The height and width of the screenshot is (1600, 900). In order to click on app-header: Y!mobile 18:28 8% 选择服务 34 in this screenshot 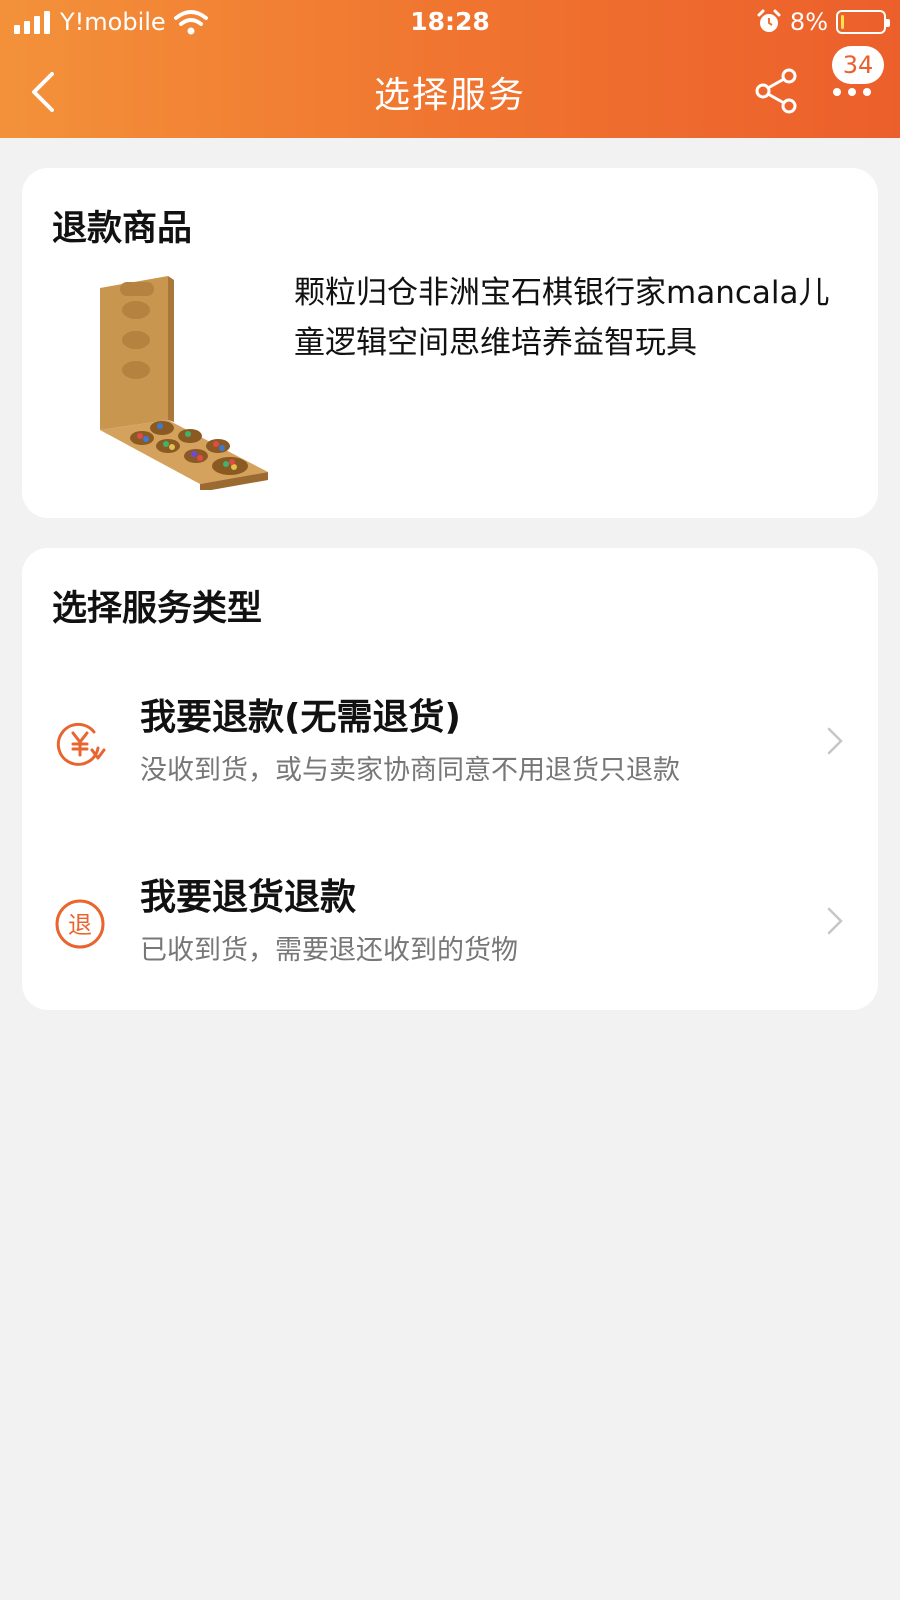, I will do `click(450, 69)`.